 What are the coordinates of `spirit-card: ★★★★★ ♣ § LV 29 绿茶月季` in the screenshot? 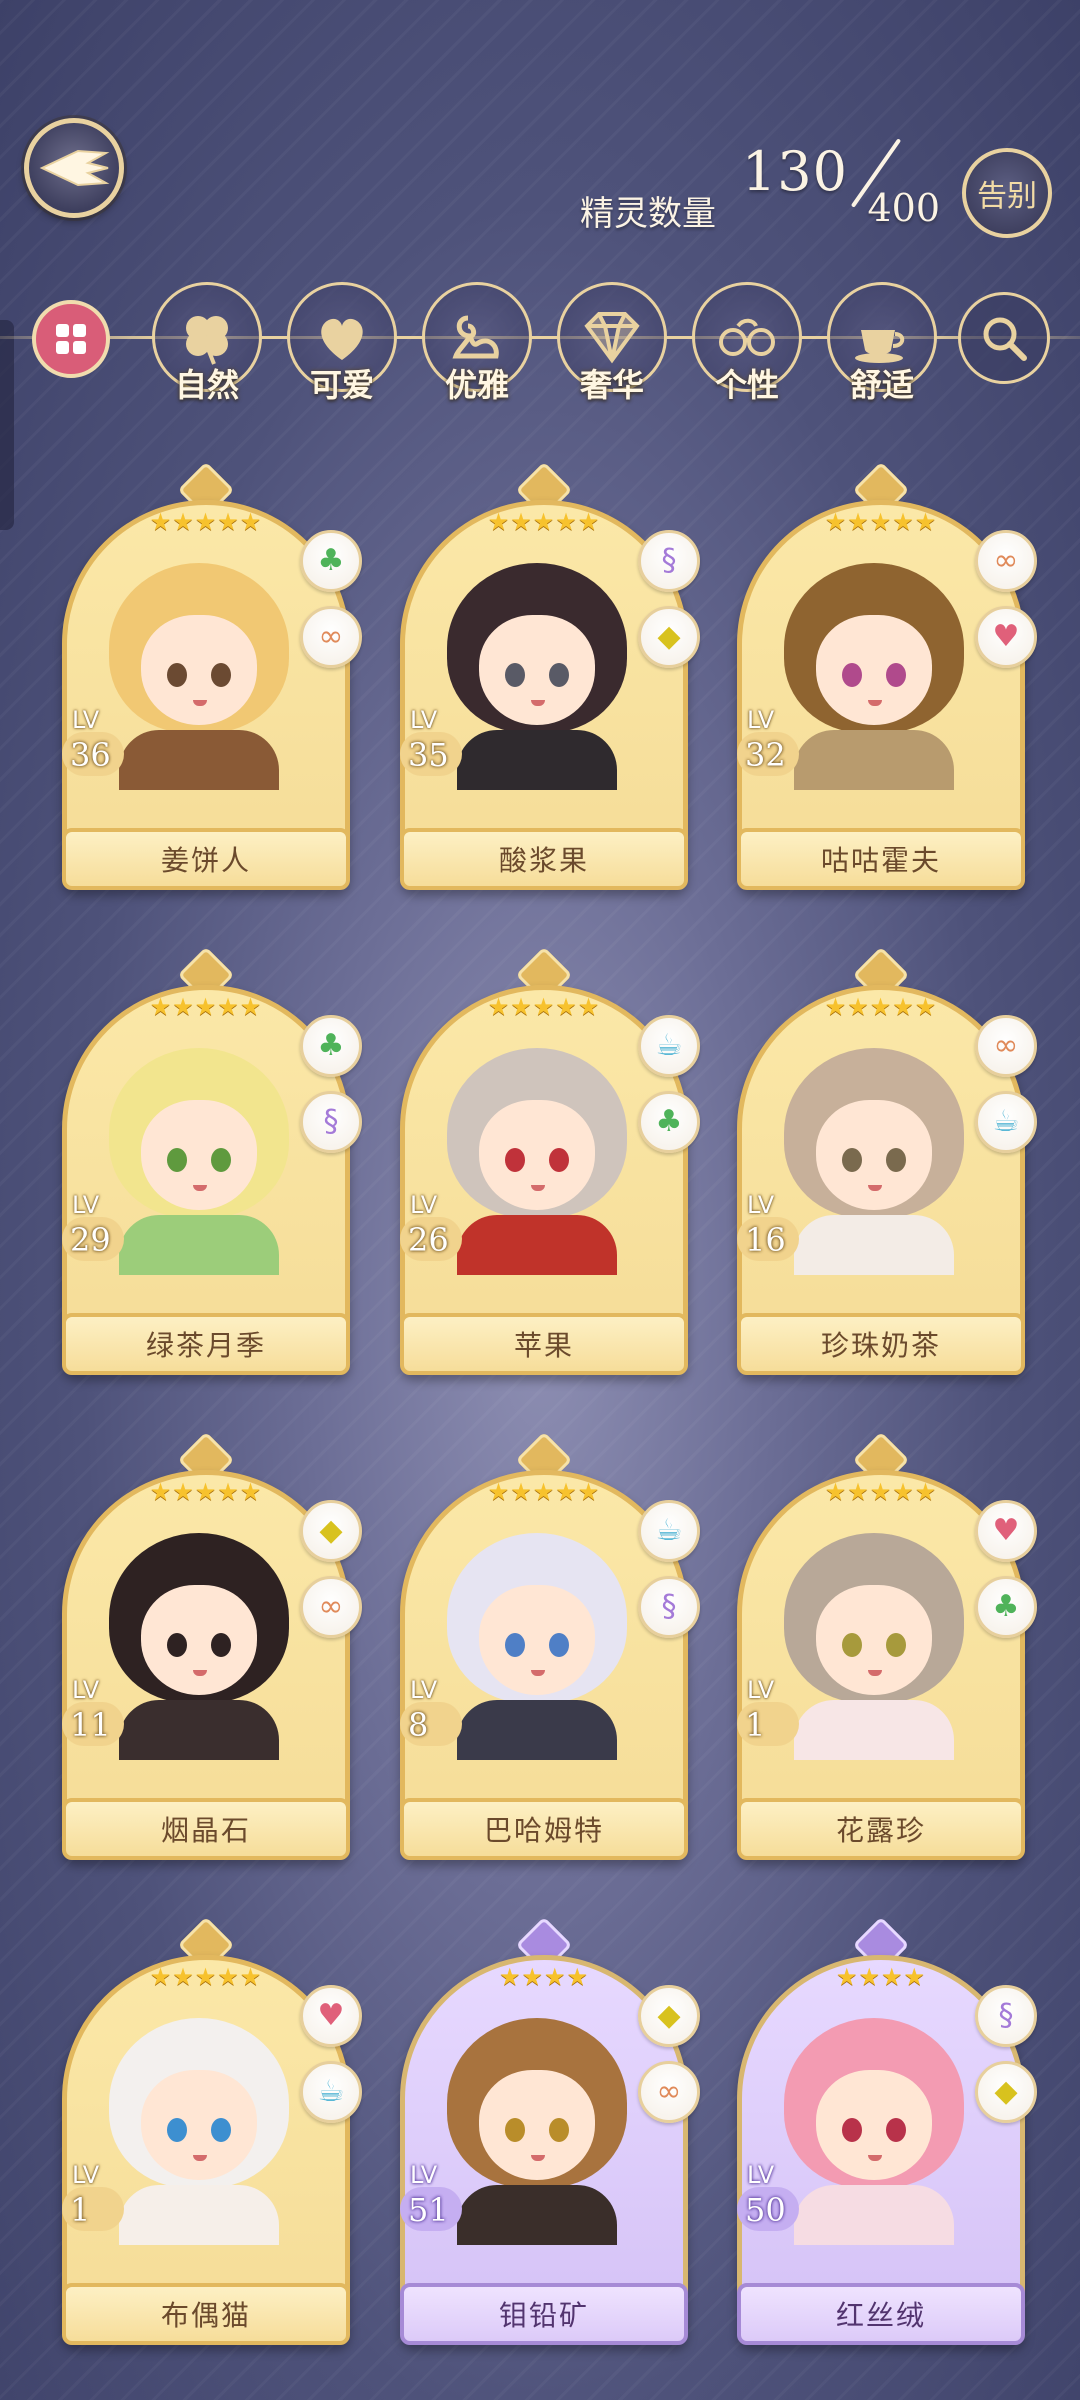 It's located at (212, 1160).